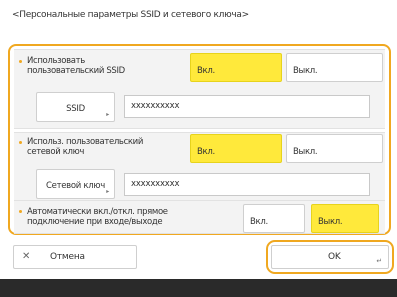 Image resolution: width=397 pixels, height=297 pixels. I want to click on custom-key-label: Использ. пользовательский сетевой ключ, so click(85, 147).